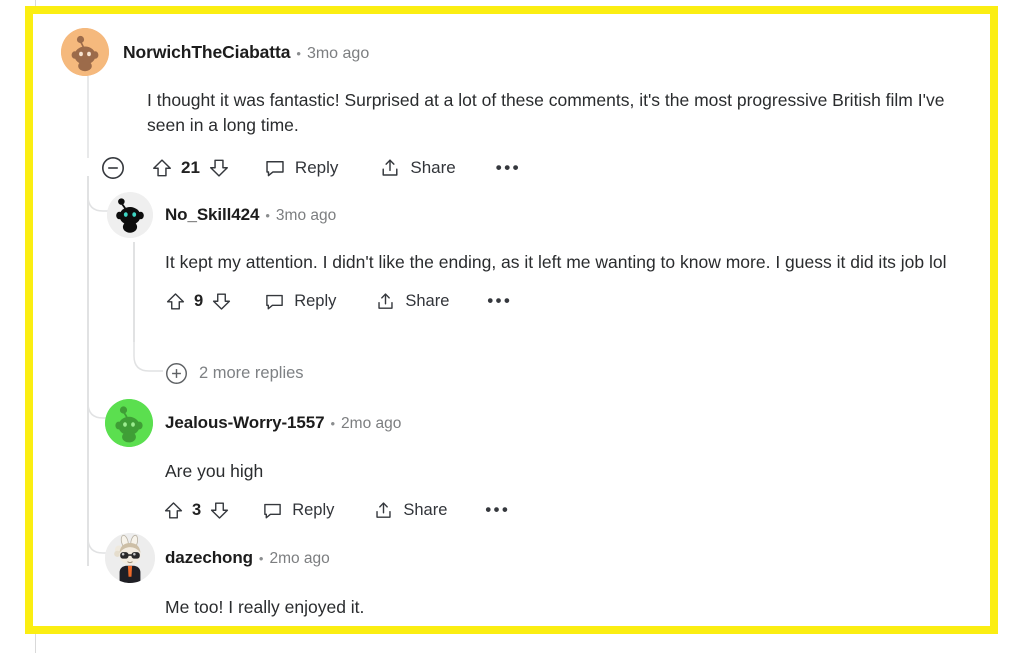  Describe the element at coordinates (209, 558) in the screenshot. I see `comment-username: dazechong` at that location.